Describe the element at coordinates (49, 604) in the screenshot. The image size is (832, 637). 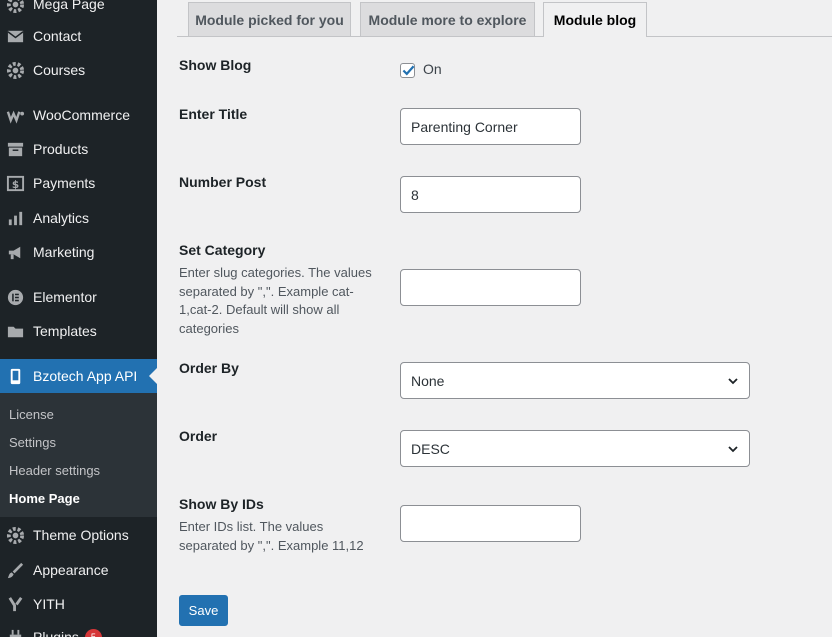
I see `sidebar-item-label: YITH` at that location.